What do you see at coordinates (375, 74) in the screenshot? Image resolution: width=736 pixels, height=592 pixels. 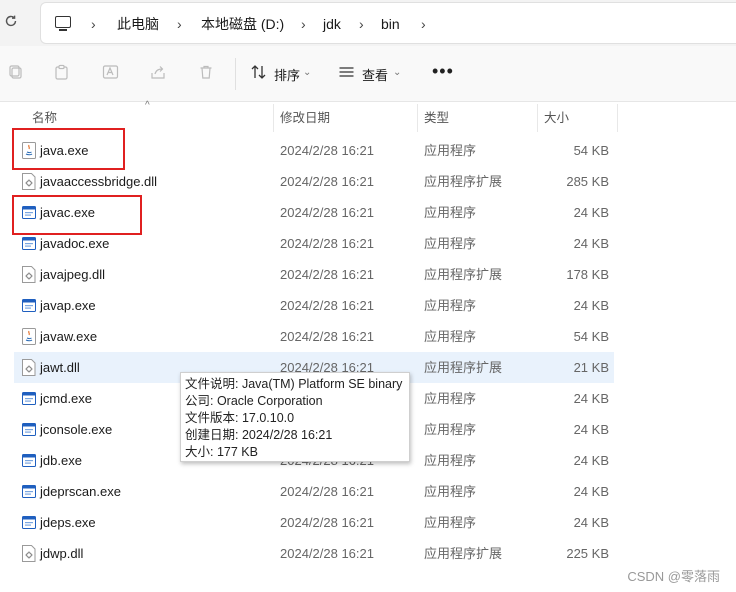 I see `view-button: 查看` at bounding box center [375, 74].